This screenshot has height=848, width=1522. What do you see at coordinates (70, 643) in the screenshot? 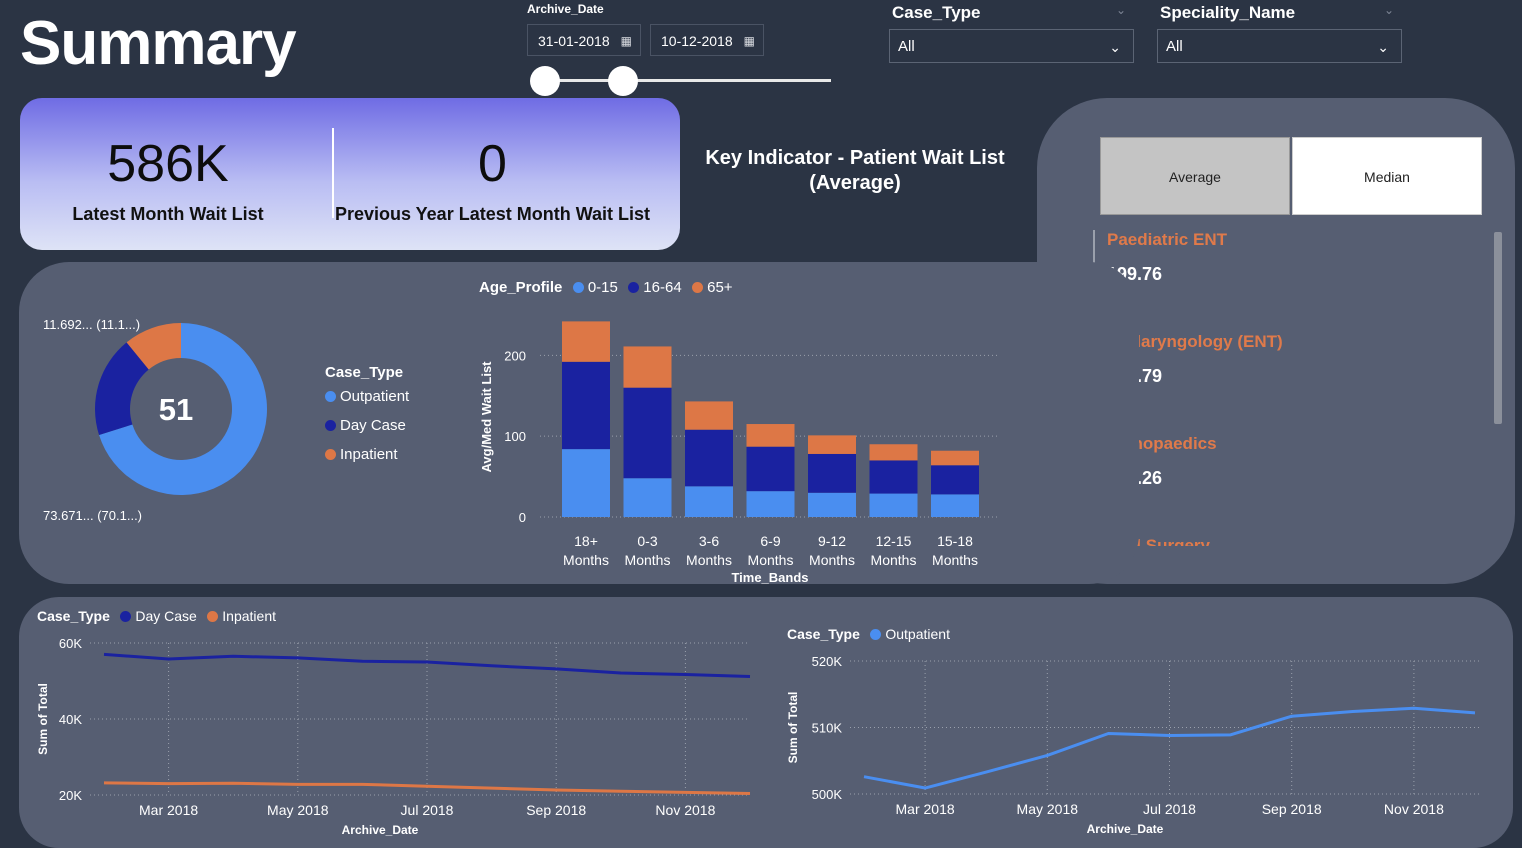
I see `y-tick-label: 60K` at bounding box center [70, 643].